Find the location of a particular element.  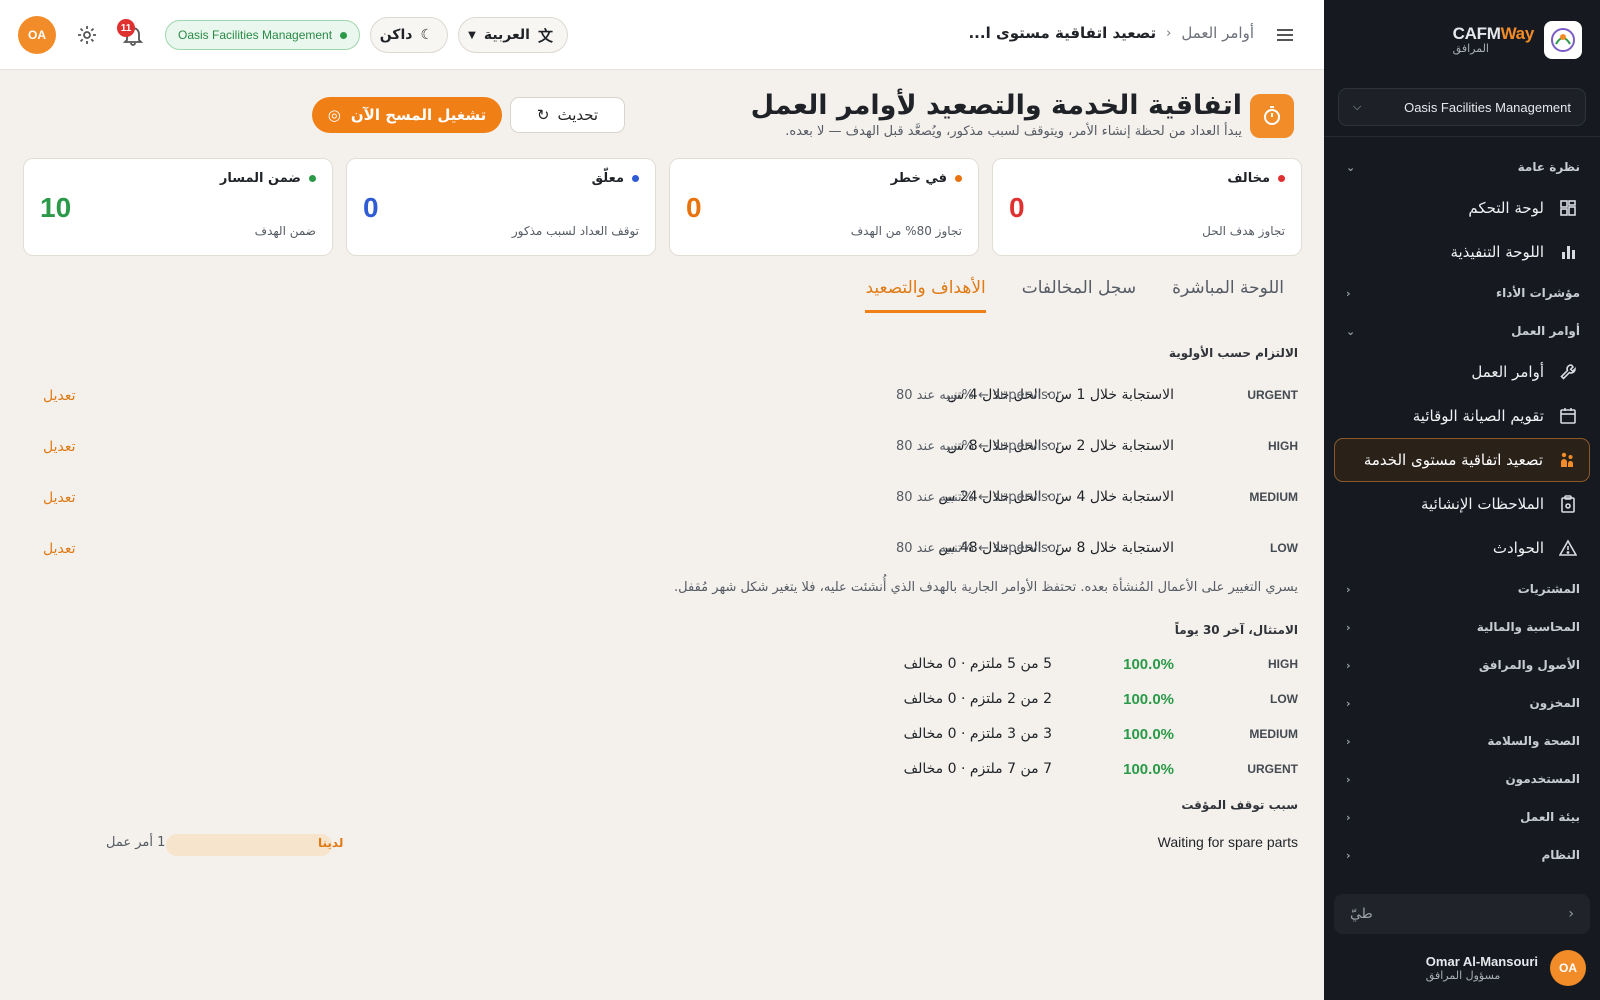

sidebar-item-pm-calendar: تقويم الصيانة الوقائية is located at coordinates (1462, 416).